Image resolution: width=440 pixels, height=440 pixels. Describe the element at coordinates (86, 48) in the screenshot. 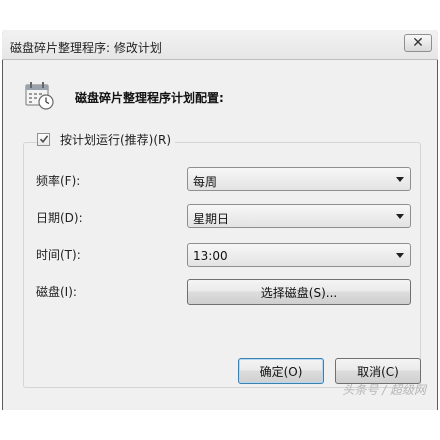

I see `window-title: 磁盘碎片整理程序: 修改计划` at that location.